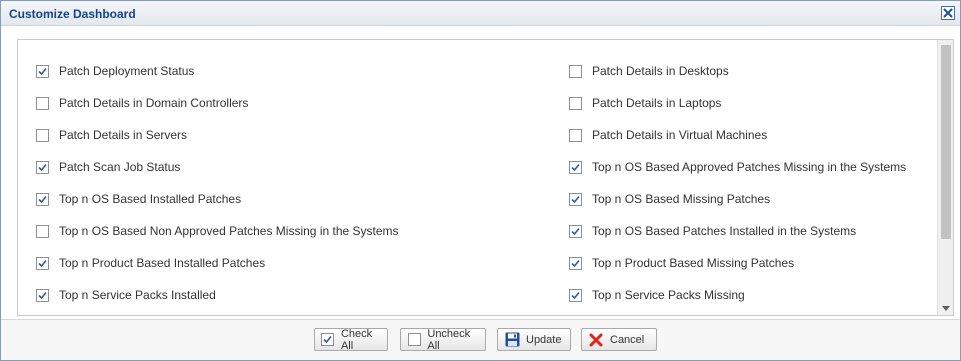 This screenshot has width=961, height=361. I want to click on widget-option: Patch Details in Laptops, so click(645, 103).